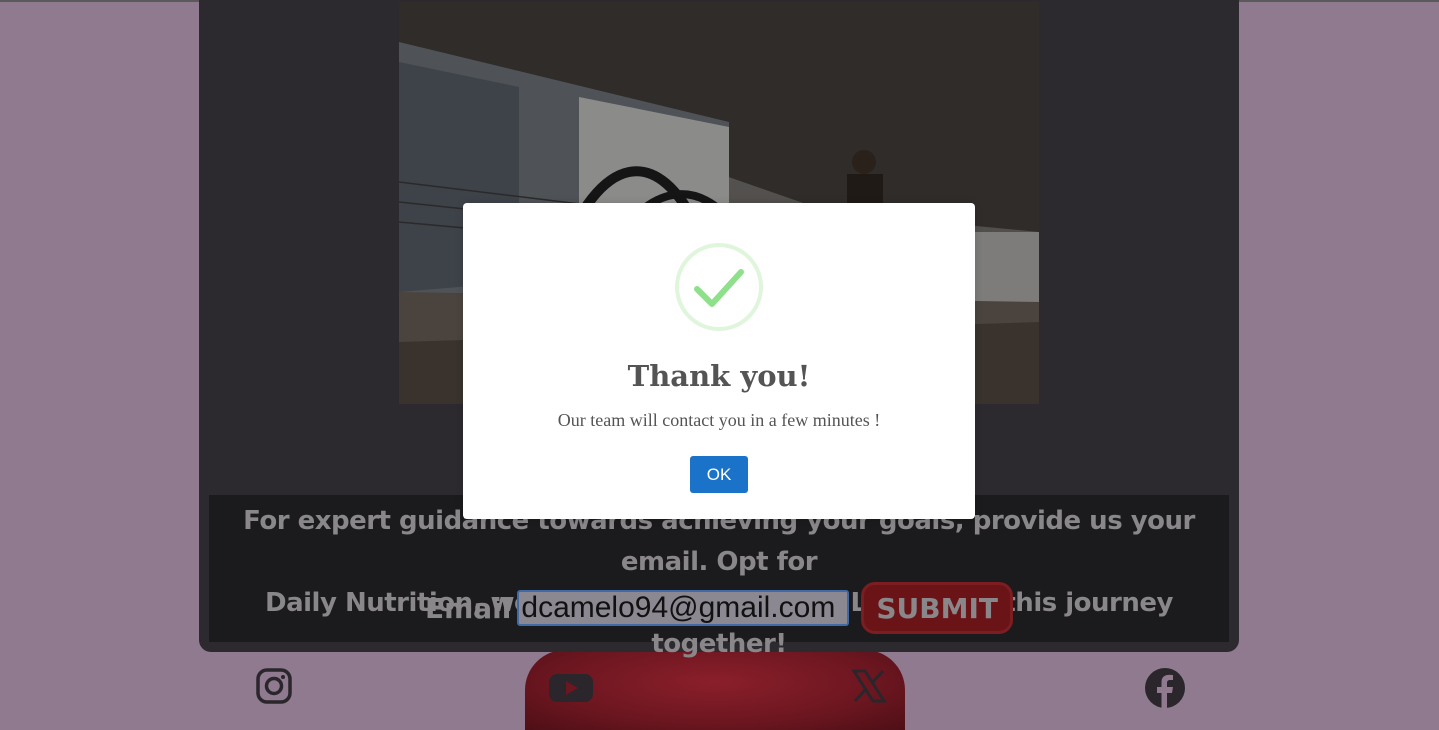 The image size is (1439, 730). What do you see at coordinates (869, 685) in the screenshot?
I see `x-icon` at bounding box center [869, 685].